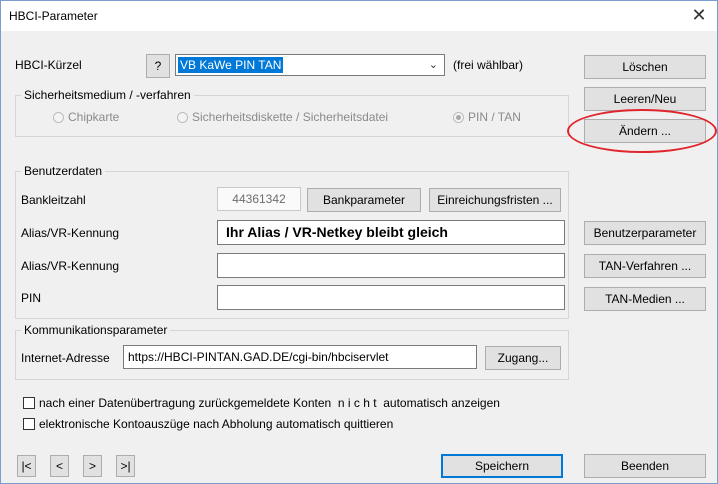 This screenshot has width=718, height=484. I want to click on blz-field: 44361342, so click(259, 199).